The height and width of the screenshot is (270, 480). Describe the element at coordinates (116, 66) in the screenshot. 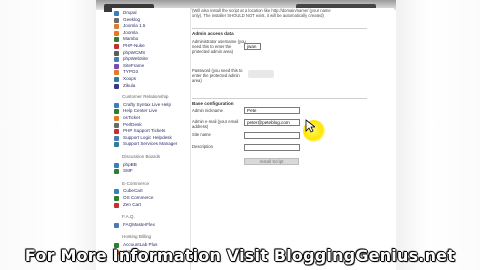

I see `siteframe-icon` at that location.